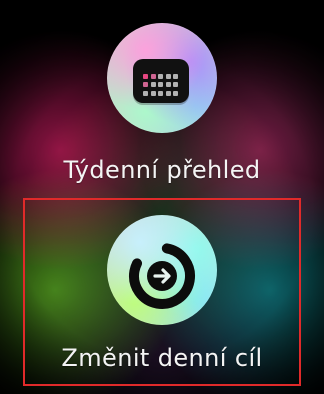 The width and height of the screenshot is (324, 394). I want to click on calendar-grid-icon, so click(161, 81).